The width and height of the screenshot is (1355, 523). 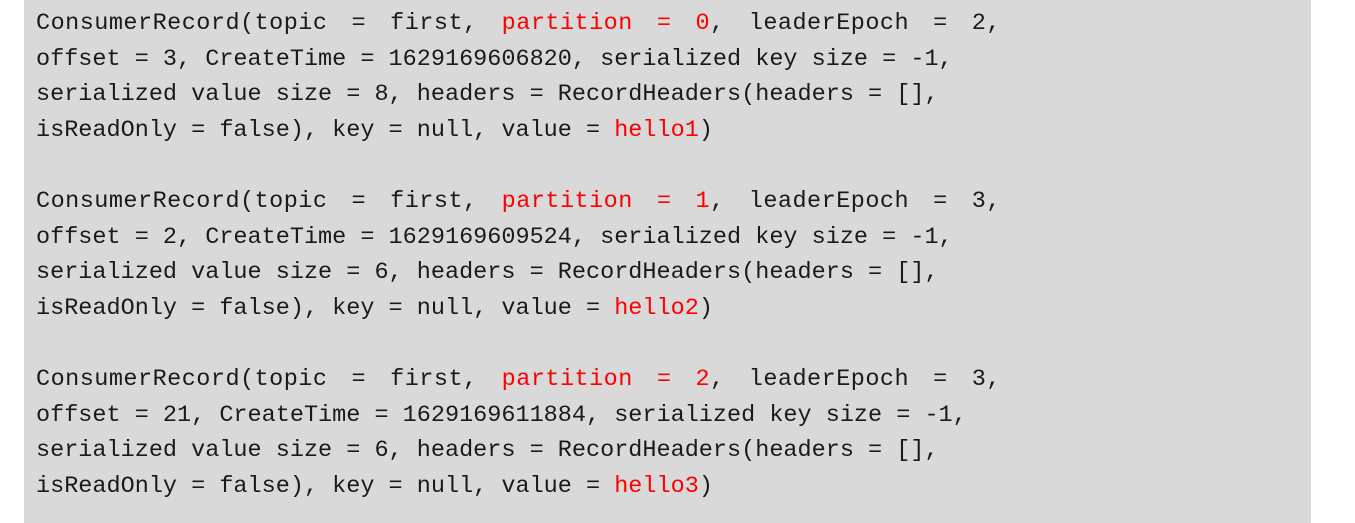 I want to click on highlighted-token: hello1, so click(x=656, y=130).